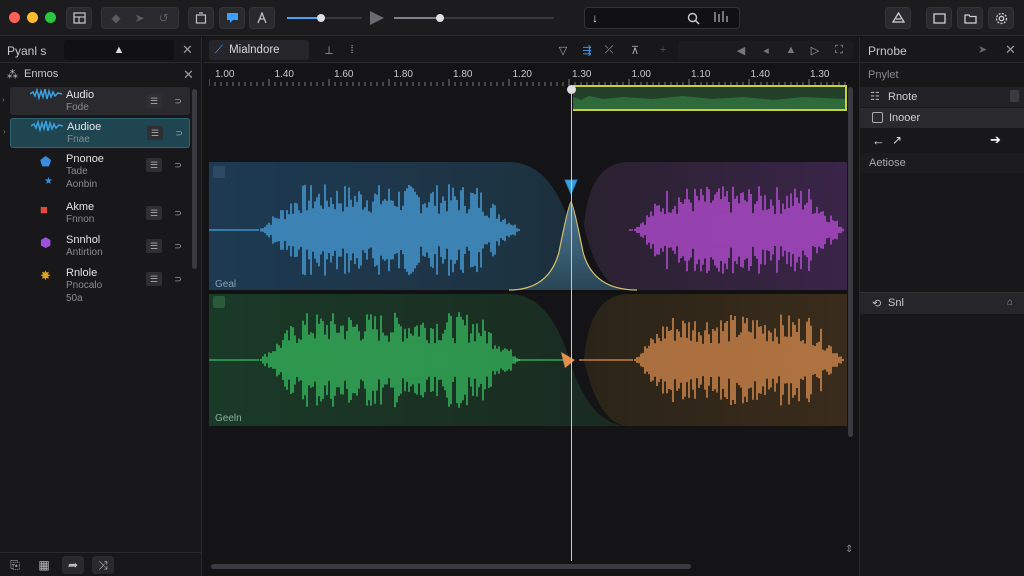 This screenshot has width=1024, height=576. Describe the element at coordinates (32, 17) in the screenshot. I see `minimize-window-button` at that location.